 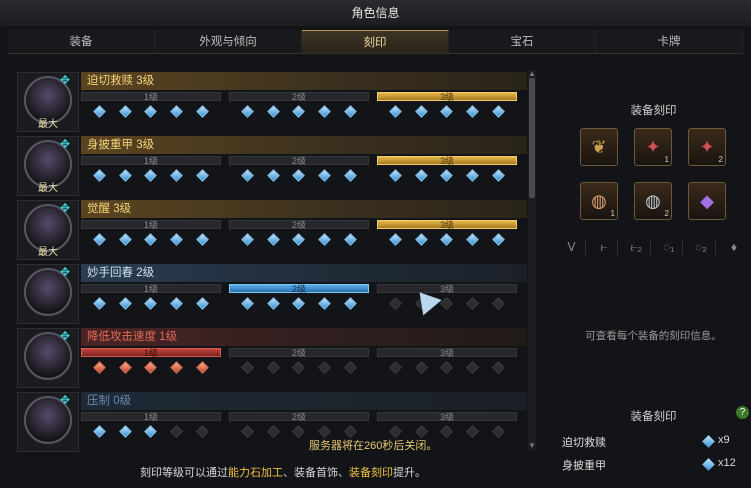 I want to click on engraving-row: ✥ 最大 身披重甲 3级 1级 2级 3级, so click(x=271, y=165).